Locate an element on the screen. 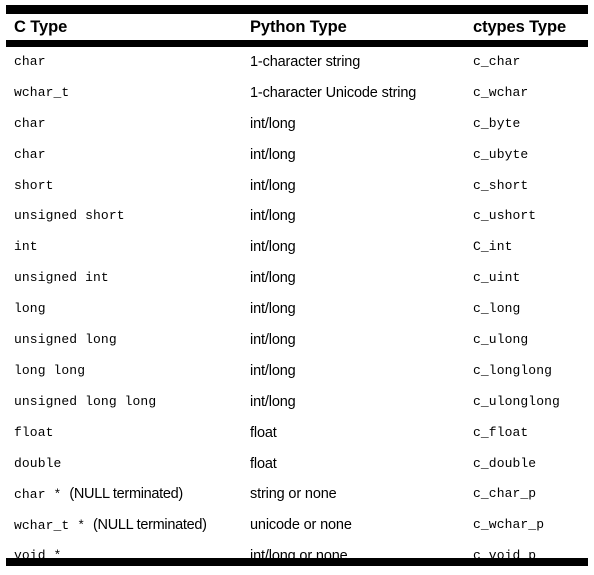 The height and width of the screenshot is (575, 594). table-row: wchar_t 1-character Unicode string c_wchar is located at coordinates (297, 93).